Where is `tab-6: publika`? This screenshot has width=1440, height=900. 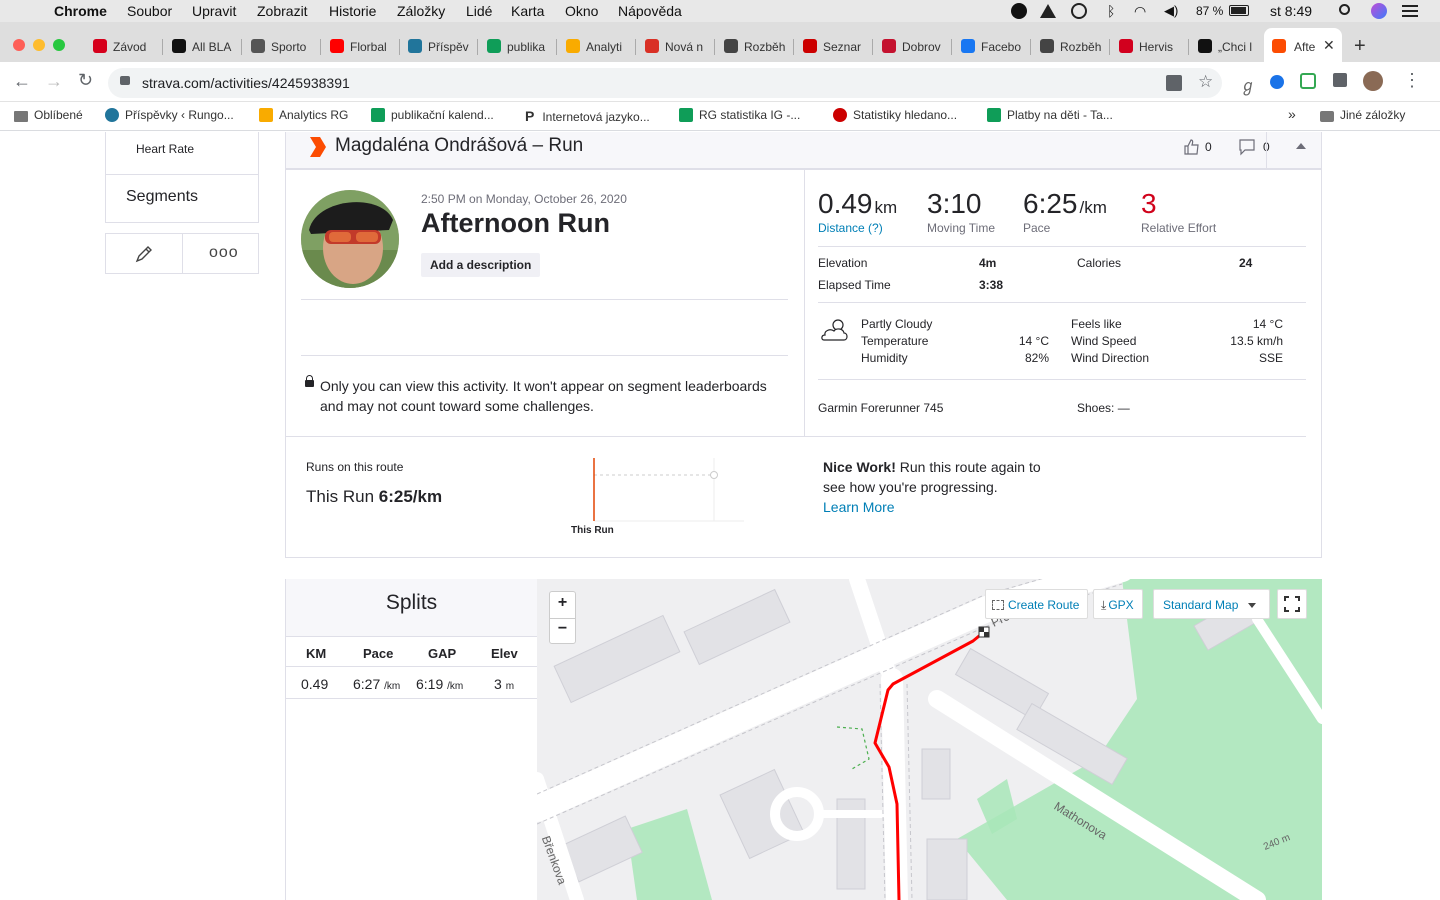
tab-6: publika is located at coordinates (518, 46).